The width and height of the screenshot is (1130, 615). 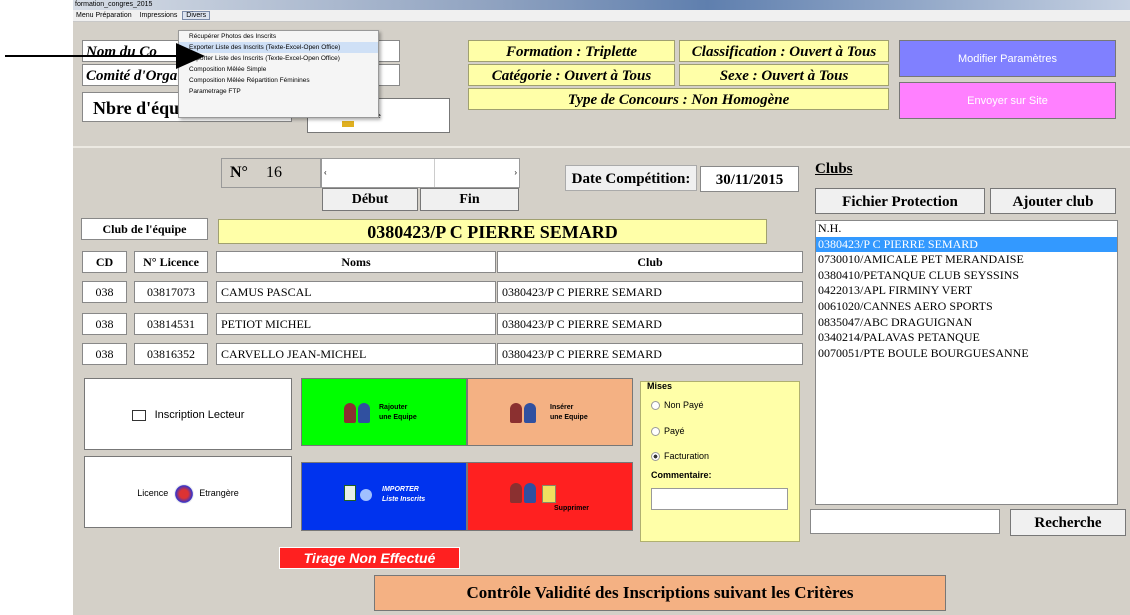 What do you see at coordinates (631, 178) in the screenshot?
I see `date-label: Date Compétition:` at bounding box center [631, 178].